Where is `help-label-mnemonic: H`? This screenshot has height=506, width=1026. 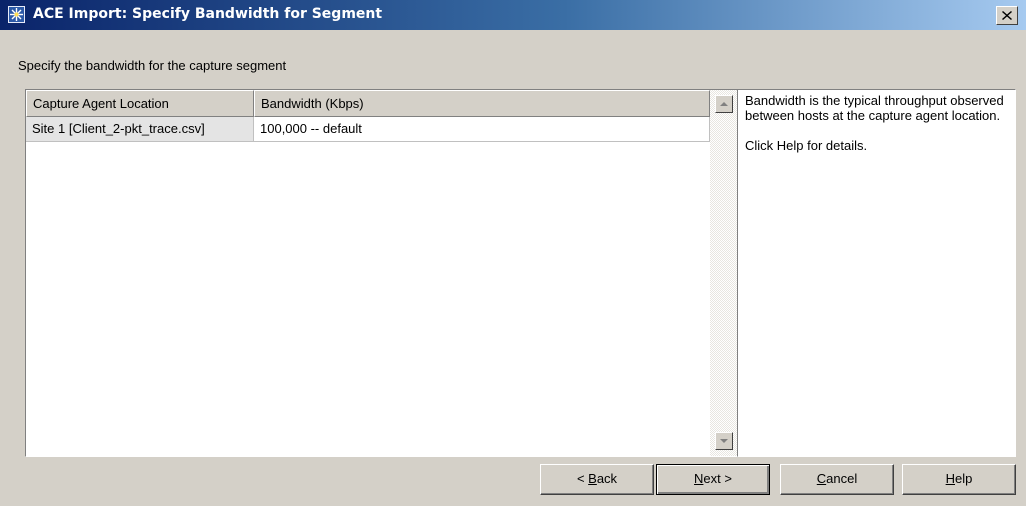 help-label-mnemonic: H is located at coordinates (950, 478).